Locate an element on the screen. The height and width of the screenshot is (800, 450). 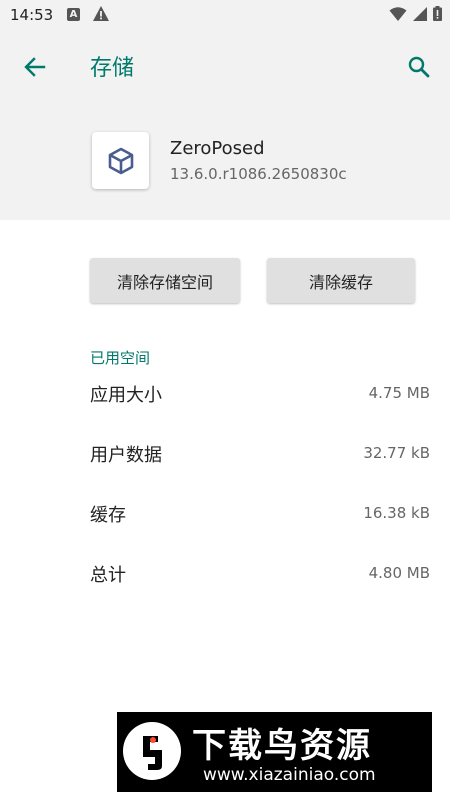
row-value: 16.38 kB is located at coordinates (396, 513).